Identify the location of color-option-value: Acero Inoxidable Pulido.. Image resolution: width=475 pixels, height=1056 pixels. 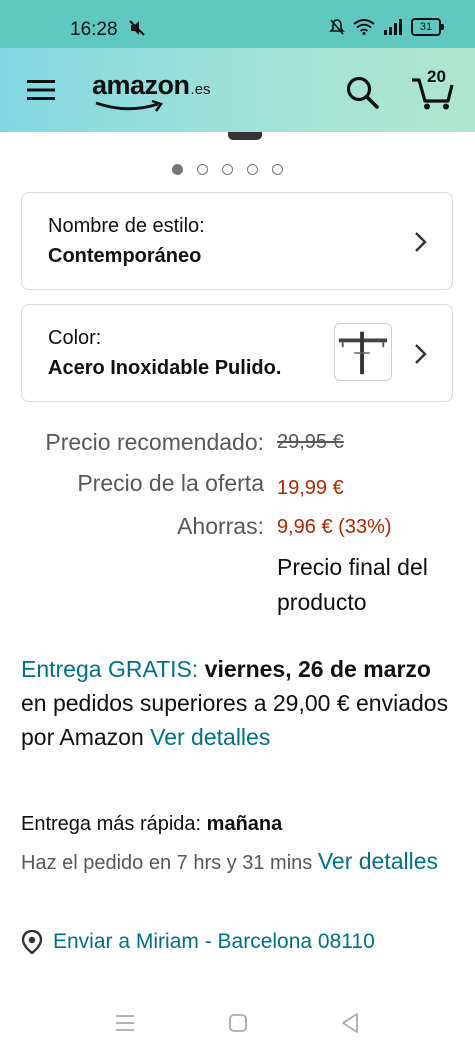
(165, 368).